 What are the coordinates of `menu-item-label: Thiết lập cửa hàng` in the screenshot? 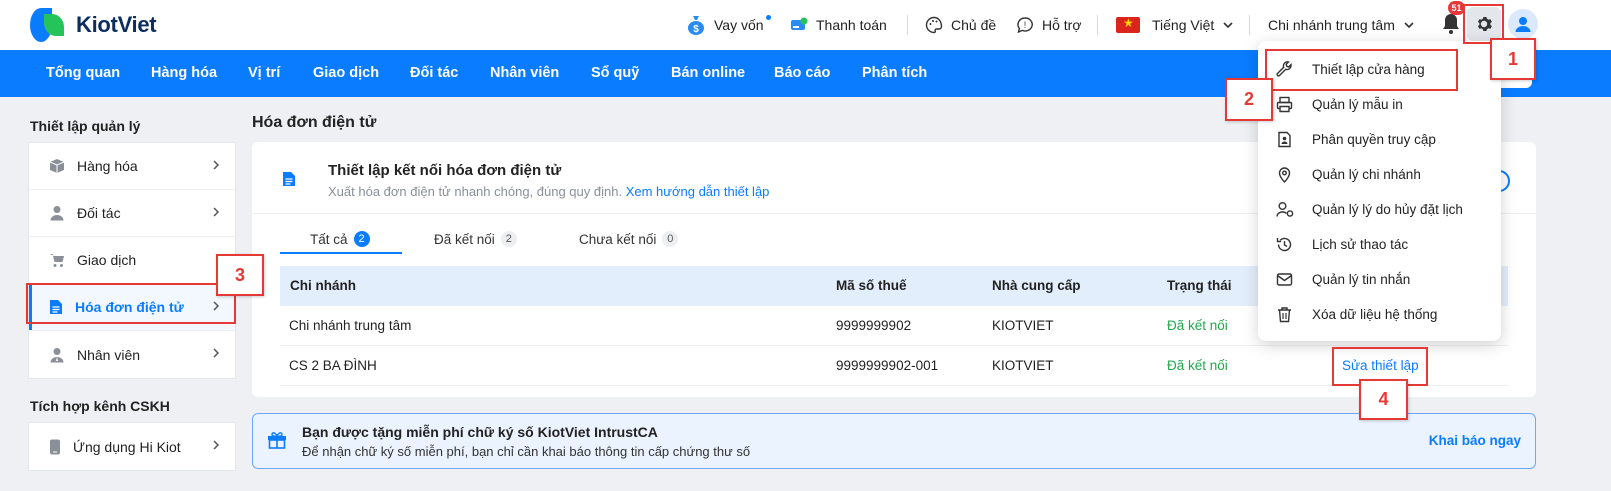 It's located at (1368, 69).